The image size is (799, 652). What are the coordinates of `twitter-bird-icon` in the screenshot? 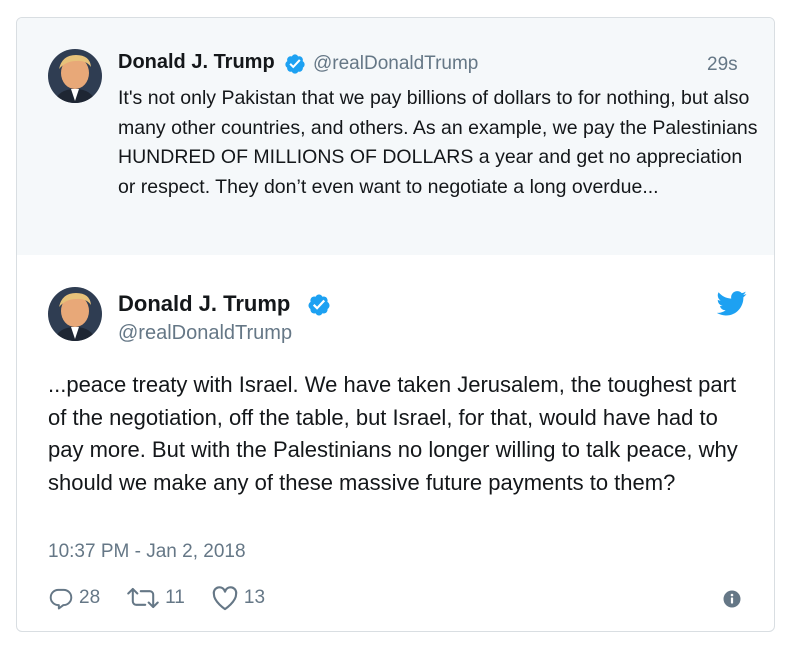 It's located at (732, 303).